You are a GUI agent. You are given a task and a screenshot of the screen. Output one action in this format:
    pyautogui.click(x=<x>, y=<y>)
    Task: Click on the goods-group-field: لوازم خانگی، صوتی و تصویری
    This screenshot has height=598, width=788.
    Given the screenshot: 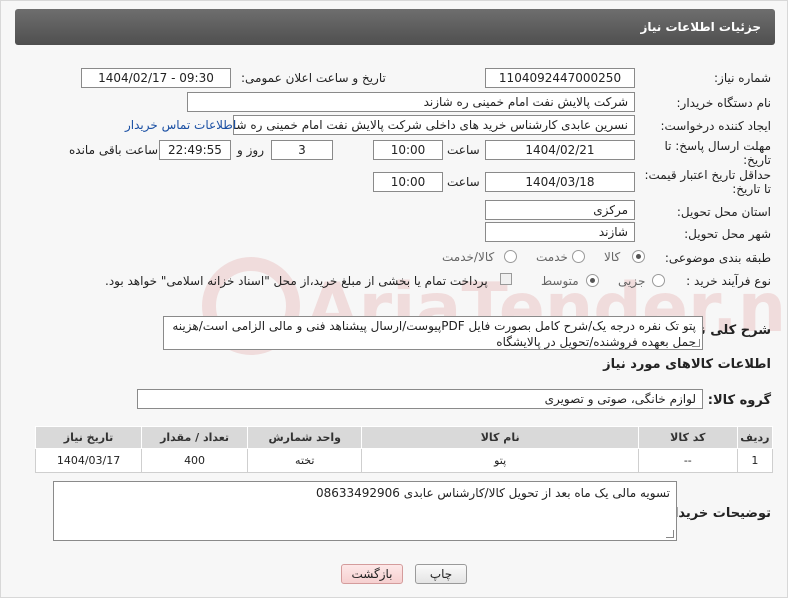 What is the action you would take?
    pyautogui.click(x=420, y=399)
    